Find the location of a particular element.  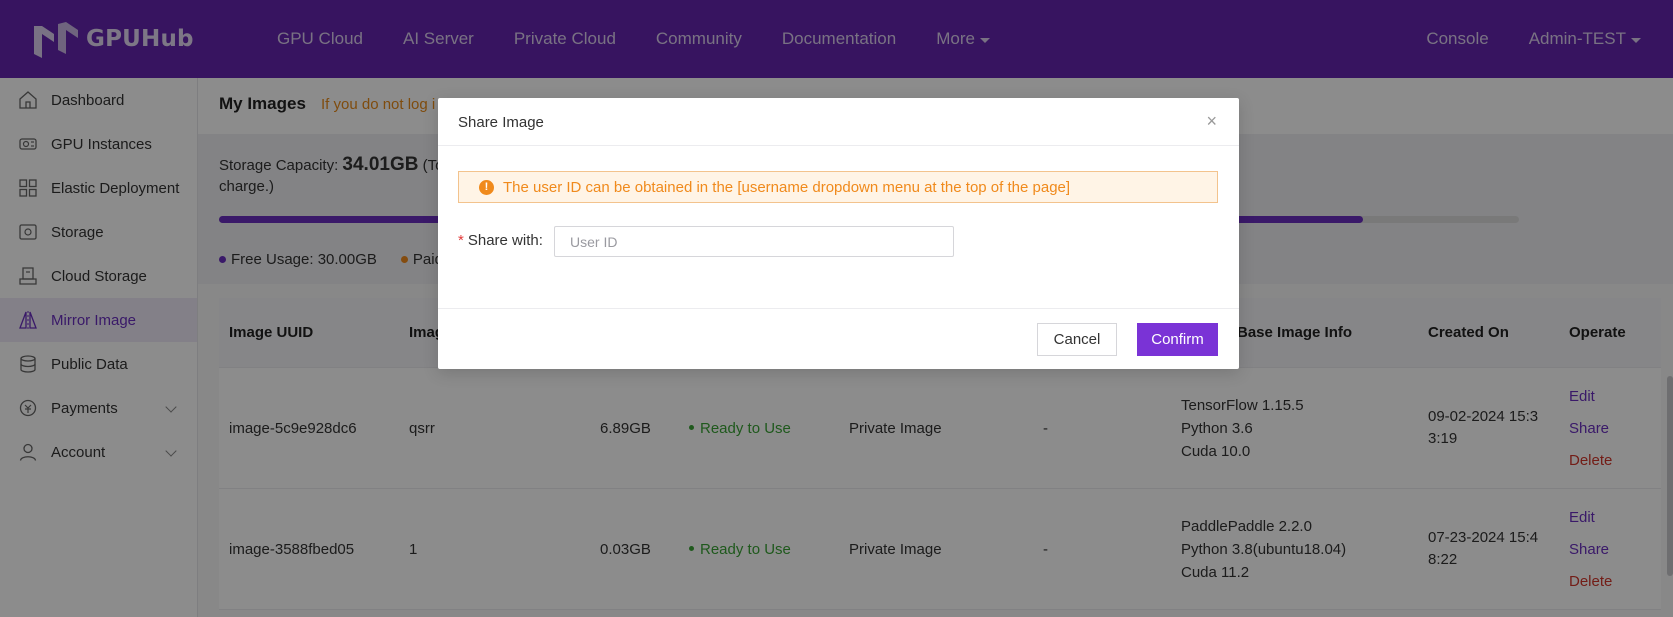

dialog-title: Share Image is located at coordinates (501, 122).